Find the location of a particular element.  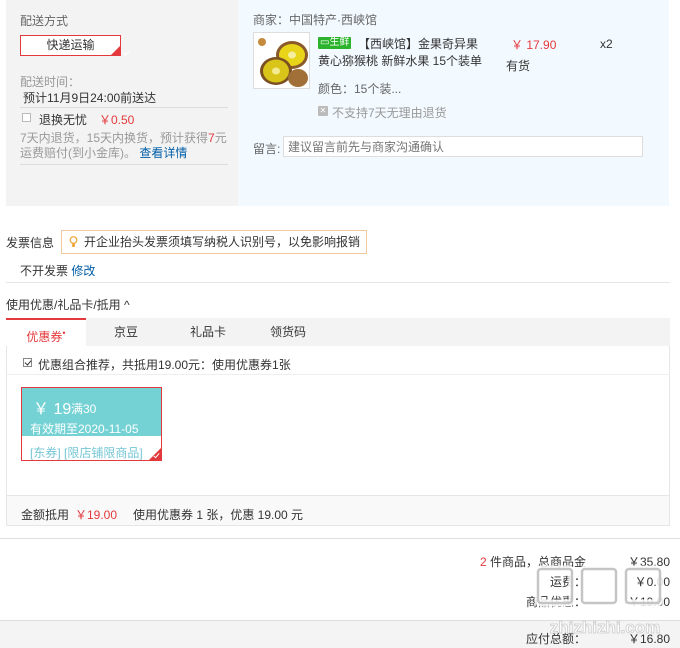

return-insurance-desc: 7天内退货，15天内换货，预计获得7元运费赔付(到小金库)。 查看详情 is located at coordinates (125, 146).